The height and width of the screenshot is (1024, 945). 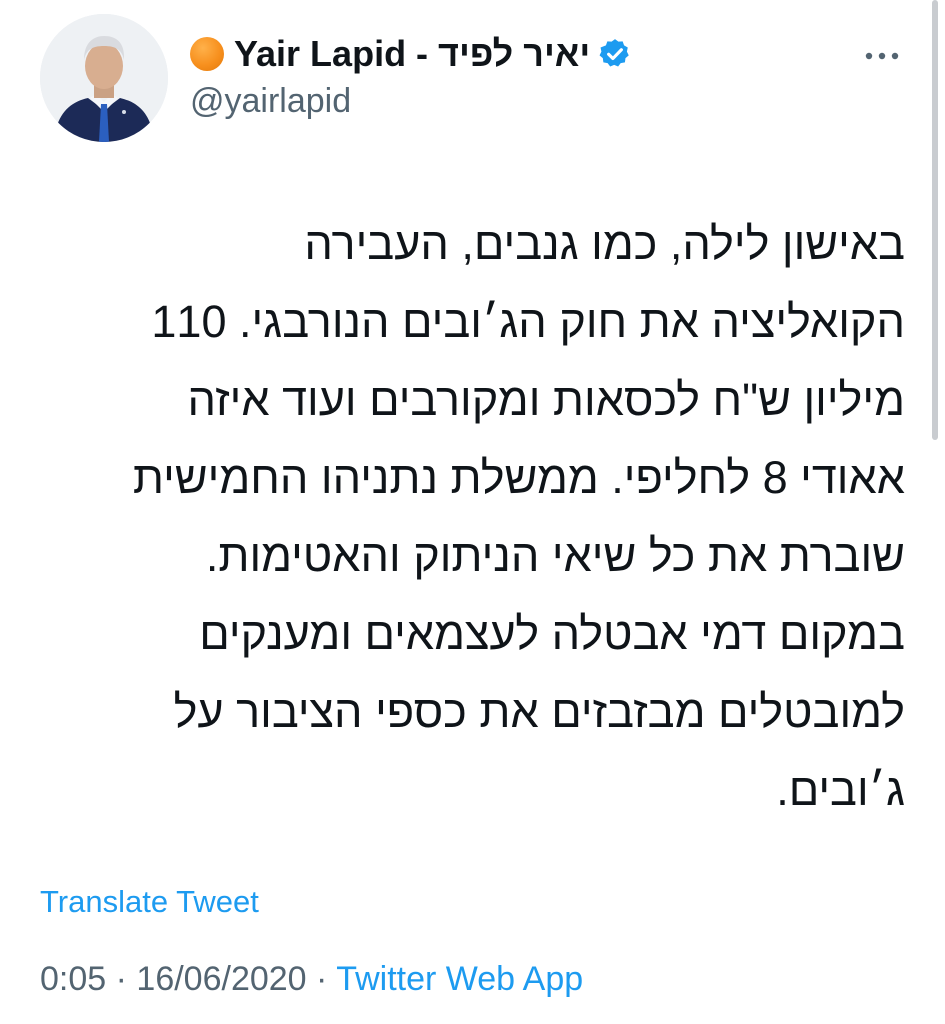 What do you see at coordinates (552, 633) in the screenshot?
I see `tweet-text-line: במקום דמי אבטלה לעצמאים ומענקים` at bounding box center [552, 633].